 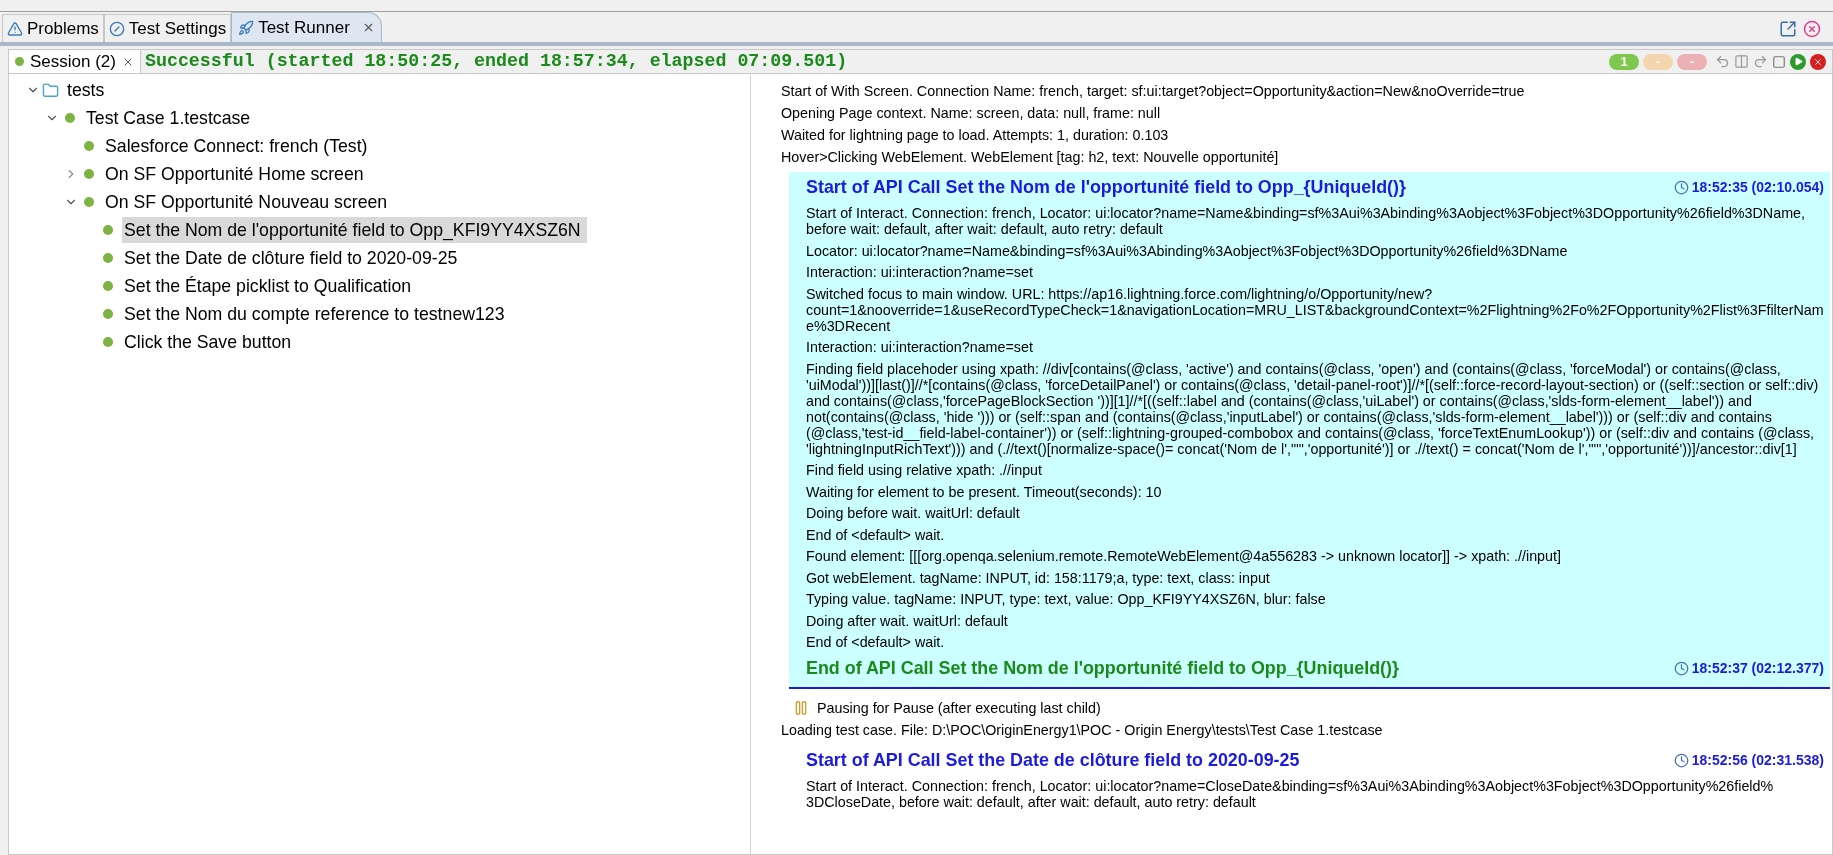 What do you see at coordinates (1153, 91) in the screenshot?
I see `log-line: Start of With Screen. Connection Name: french, target: sf:ui:target?object=Opportunity&action=New&noOverride=true` at bounding box center [1153, 91].